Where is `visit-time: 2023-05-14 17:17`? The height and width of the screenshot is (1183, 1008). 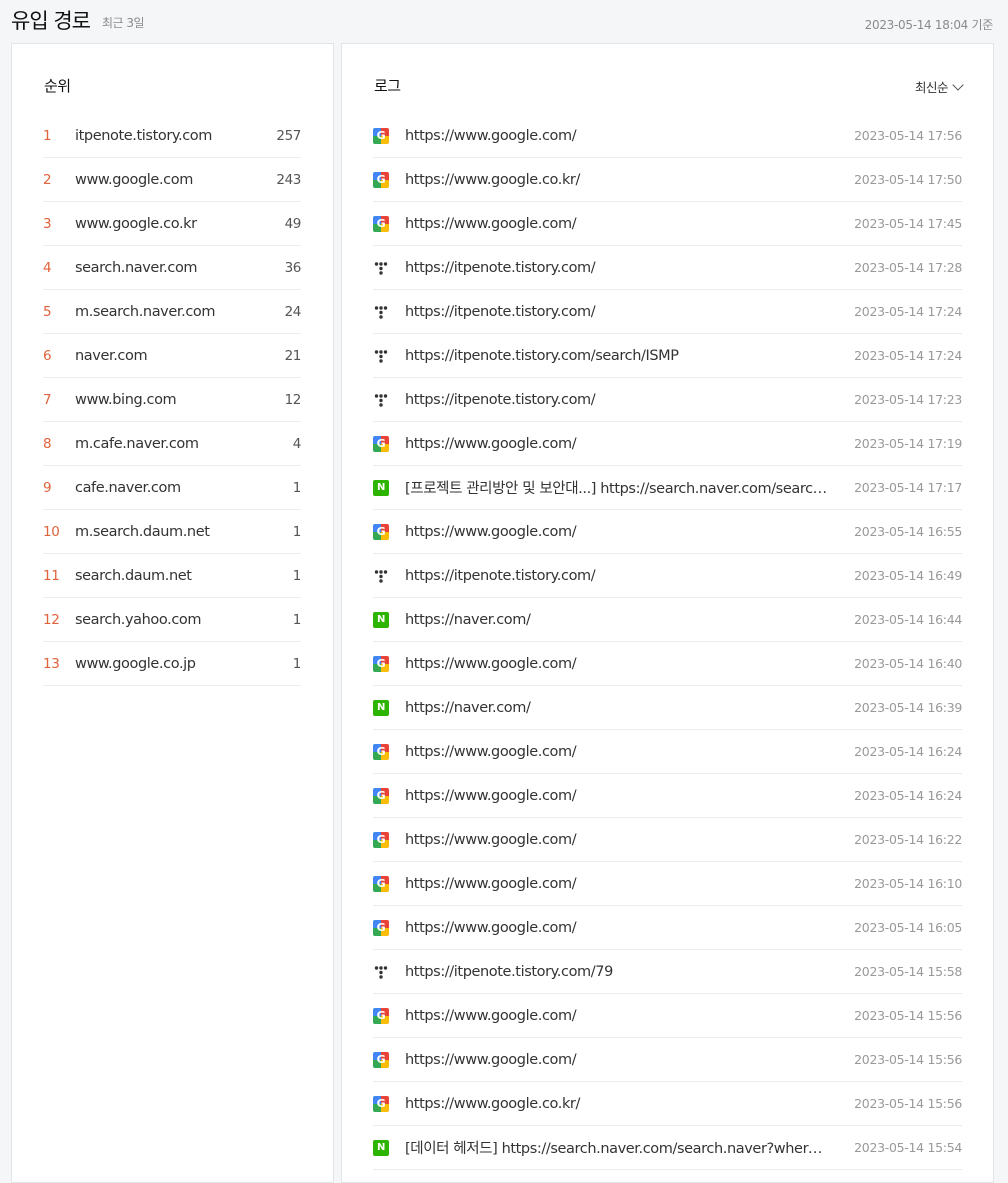 visit-time: 2023-05-14 17:17 is located at coordinates (908, 487).